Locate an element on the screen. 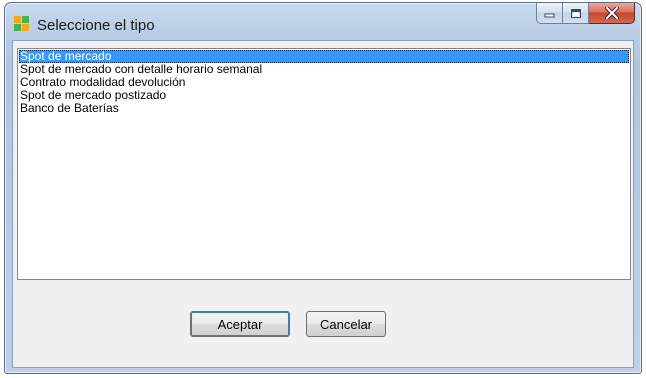 The image size is (646, 378). close-icon is located at coordinates (611, 13).